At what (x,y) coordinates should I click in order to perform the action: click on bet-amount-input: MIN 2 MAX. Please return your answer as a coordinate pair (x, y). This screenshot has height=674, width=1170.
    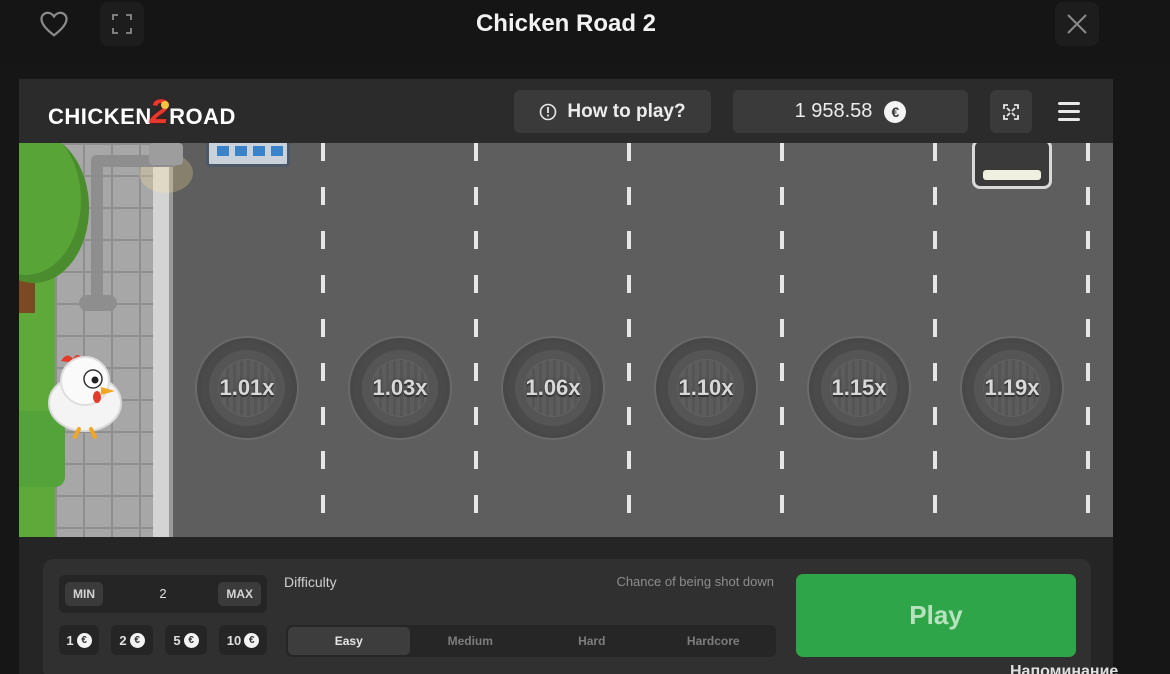
    Looking at the image, I should click on (163, 594).